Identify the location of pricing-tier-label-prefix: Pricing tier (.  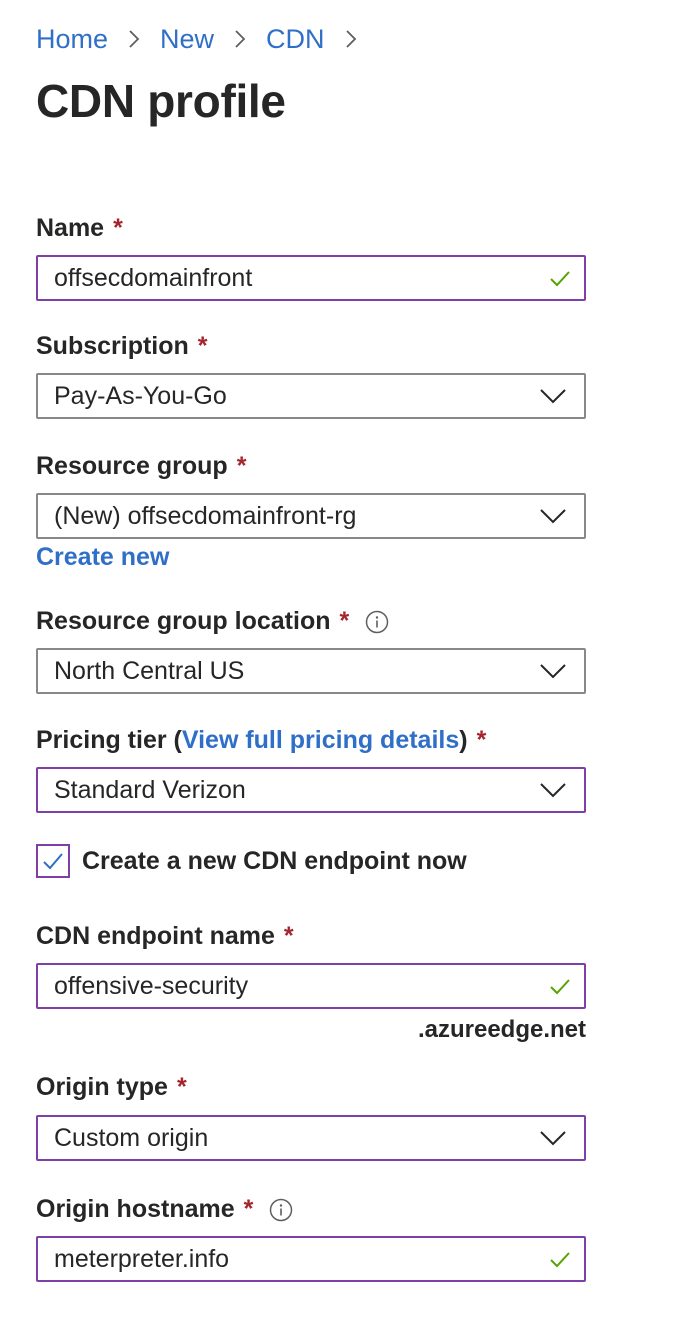
(109, 740).